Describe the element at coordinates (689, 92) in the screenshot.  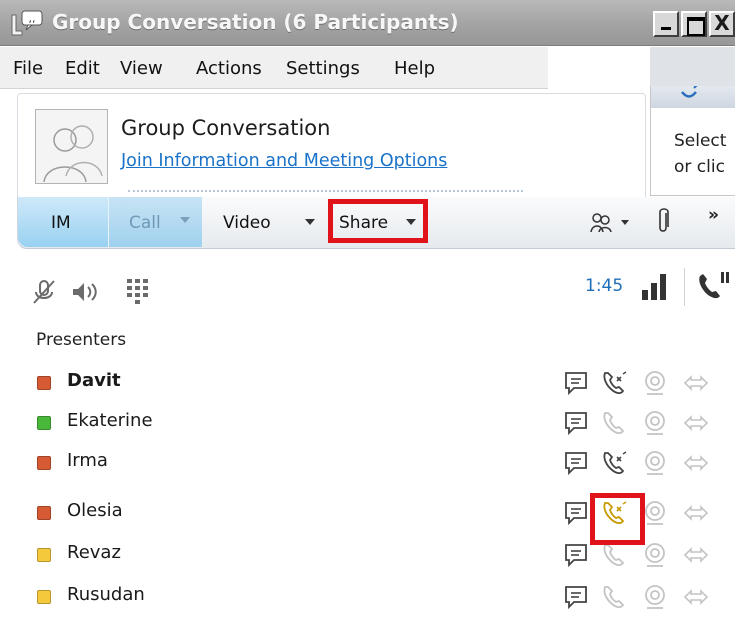
I see `link-icon` at that location.